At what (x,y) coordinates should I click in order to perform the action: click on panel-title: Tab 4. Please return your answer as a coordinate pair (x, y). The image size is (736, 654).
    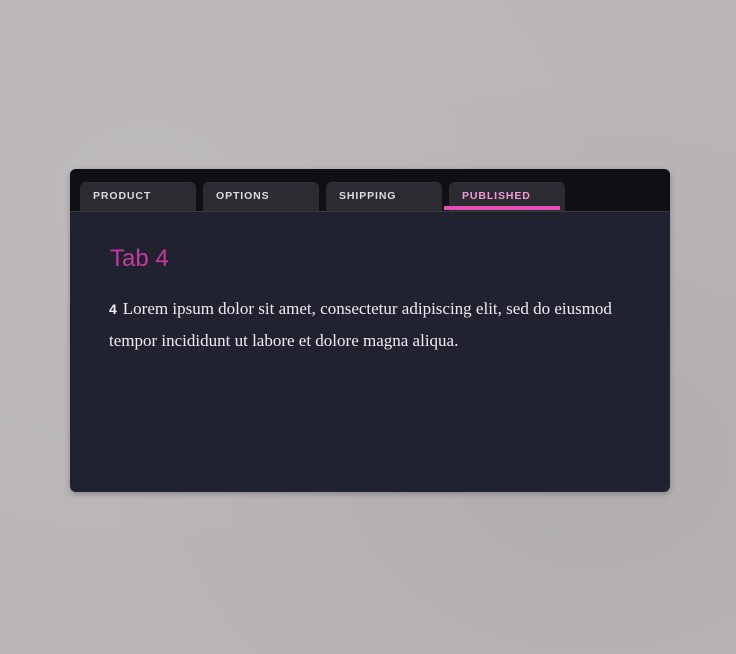
    Looking at the image, I should click on (139, 258).